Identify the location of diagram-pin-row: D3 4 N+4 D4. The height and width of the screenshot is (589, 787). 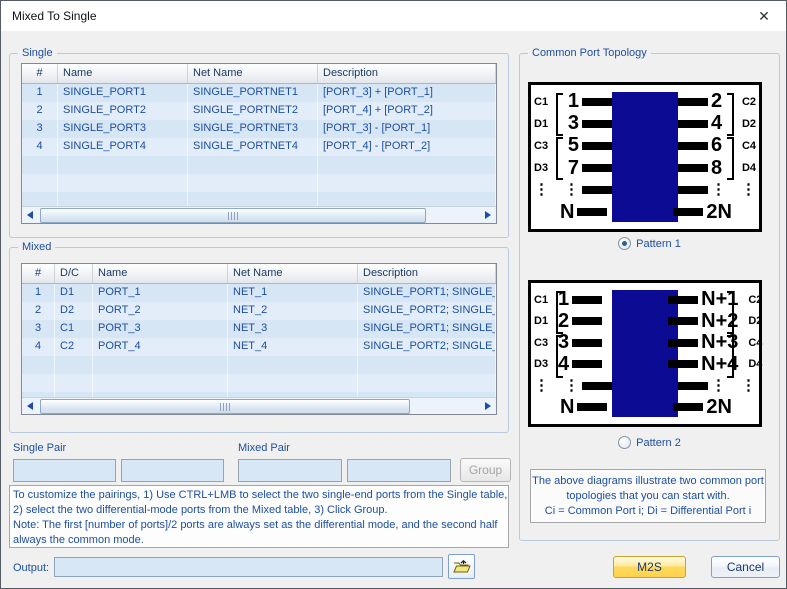
(648, 364).